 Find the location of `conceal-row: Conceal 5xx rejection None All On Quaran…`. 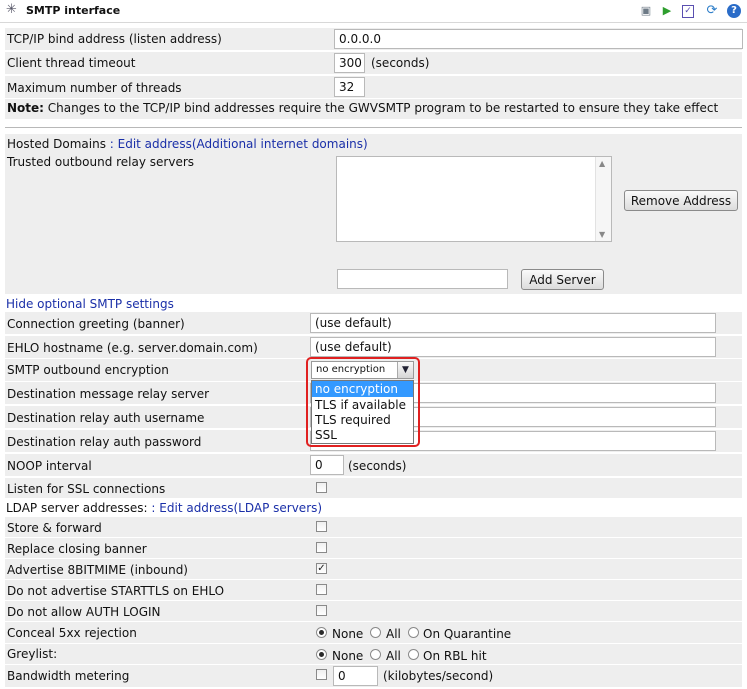

conceal-row: Conceal 5xx rejection None All On Quaran… is located at coordinates (373, 632).